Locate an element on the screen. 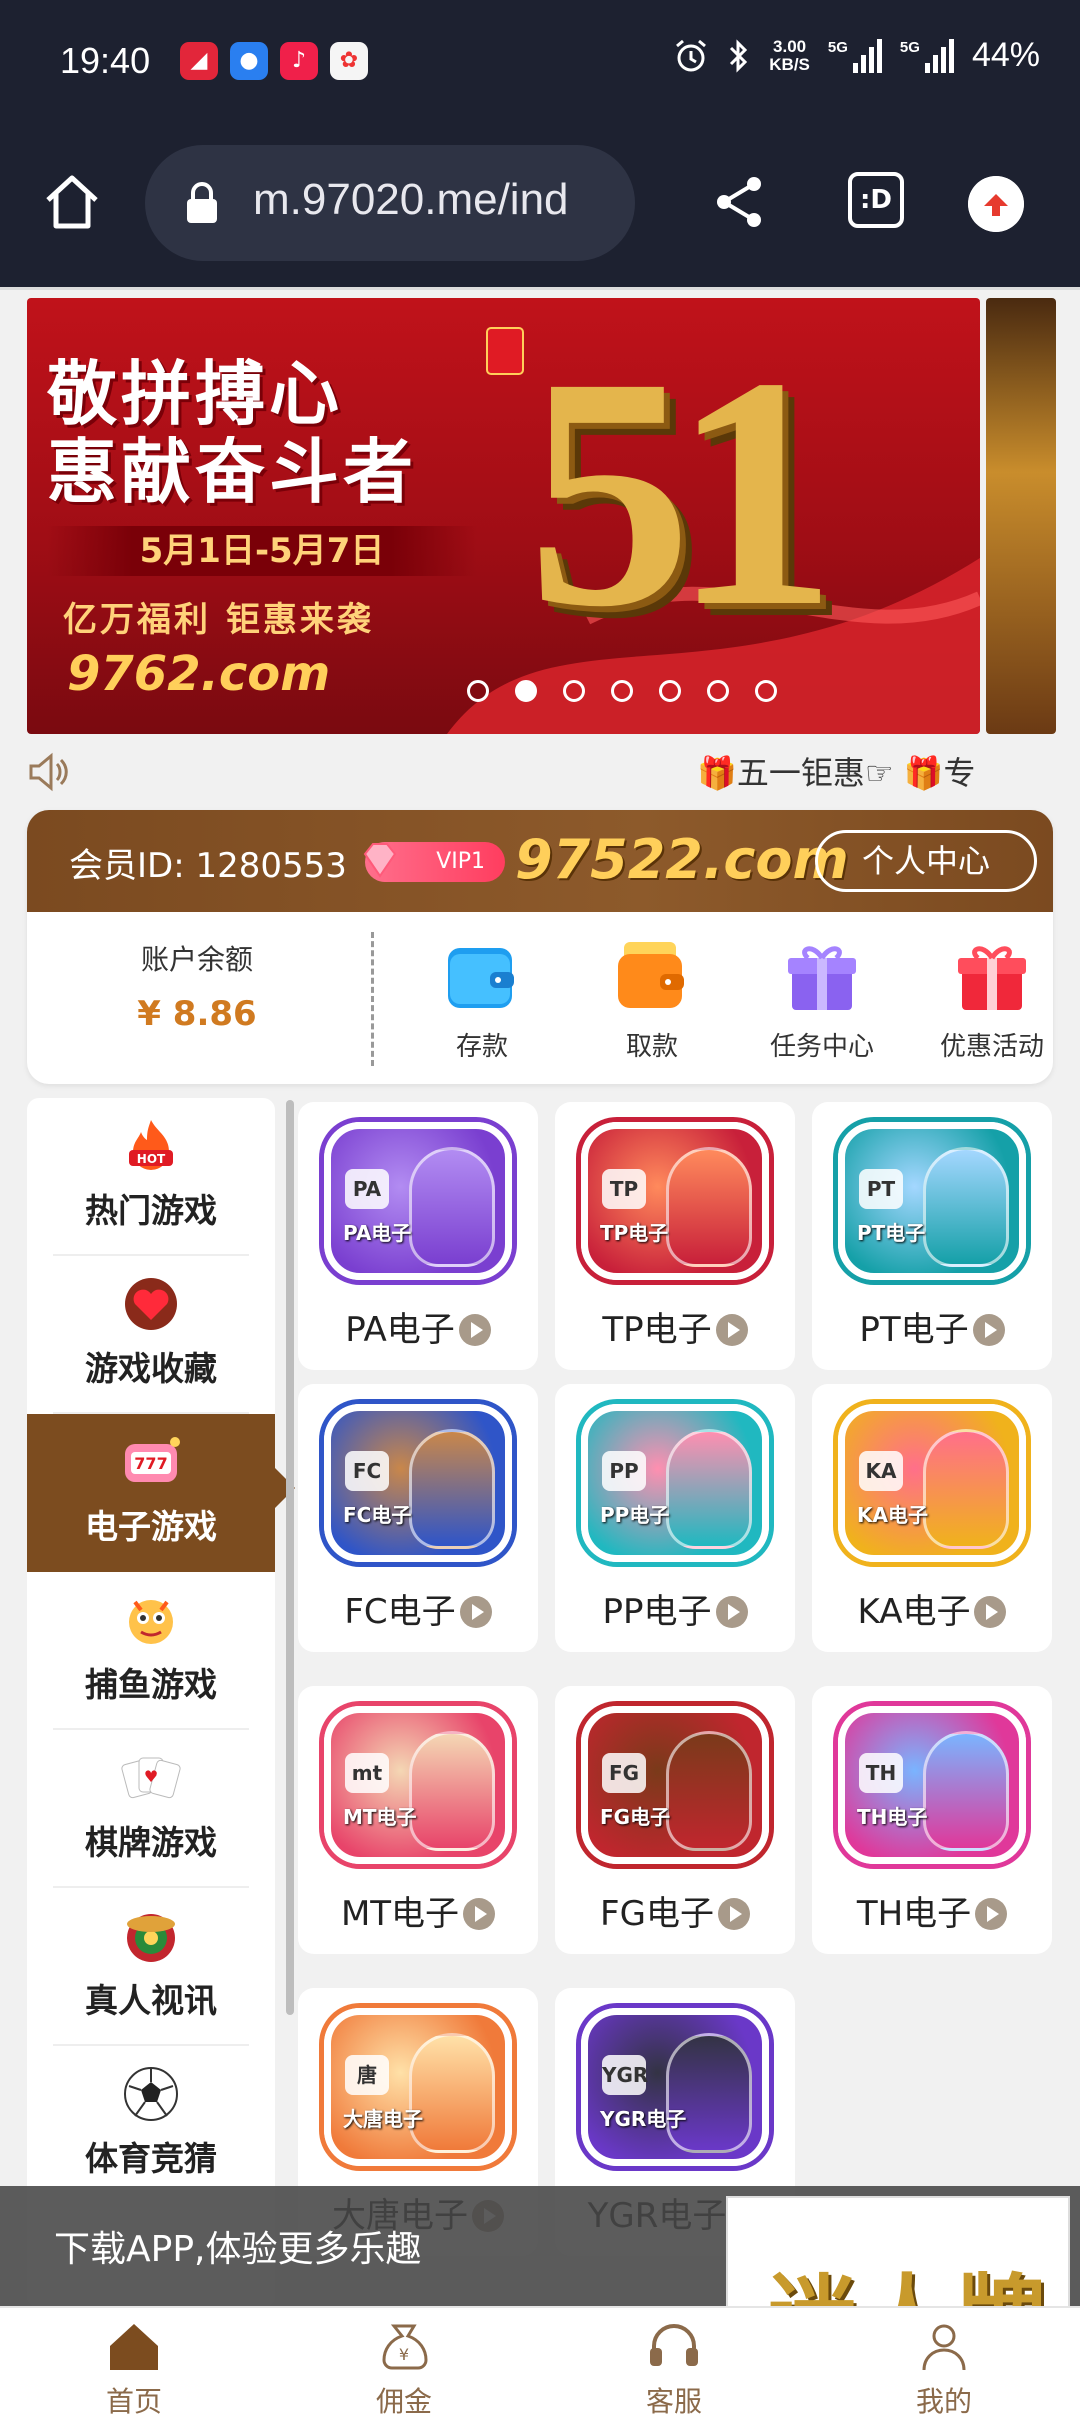 The width and height of the screenshot is (1080, 2414). category-card-games: ♥ 棋牌游戏 is located at coordinates (151, 1809).